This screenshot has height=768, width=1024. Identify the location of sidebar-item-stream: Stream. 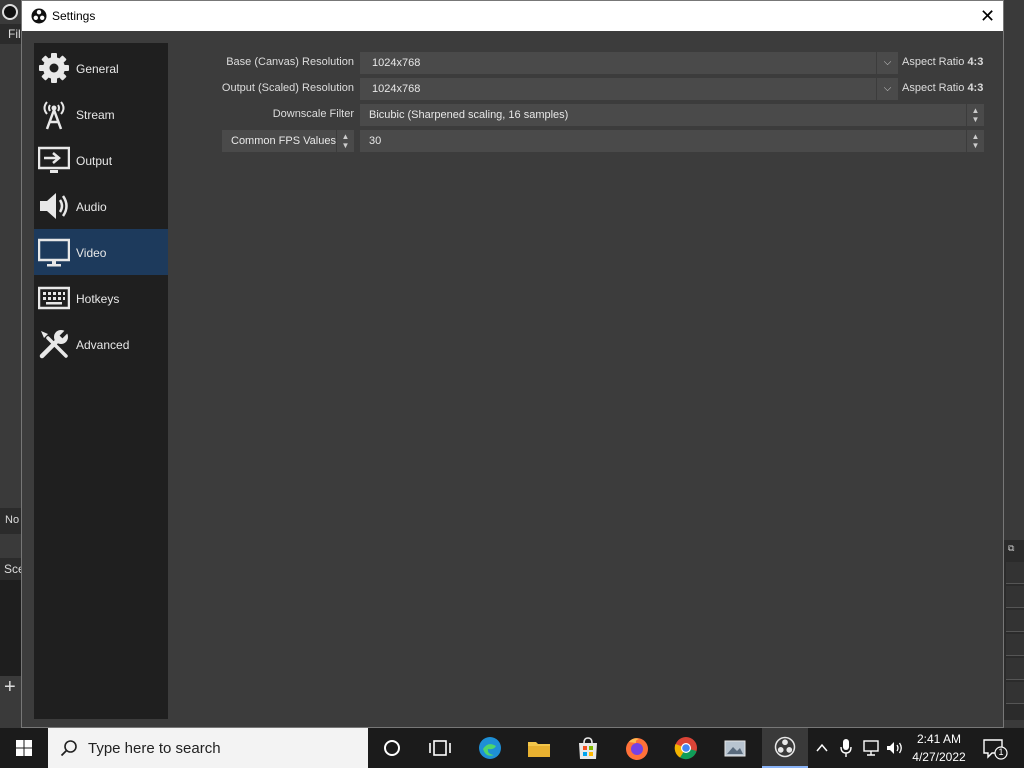
(101, 114).